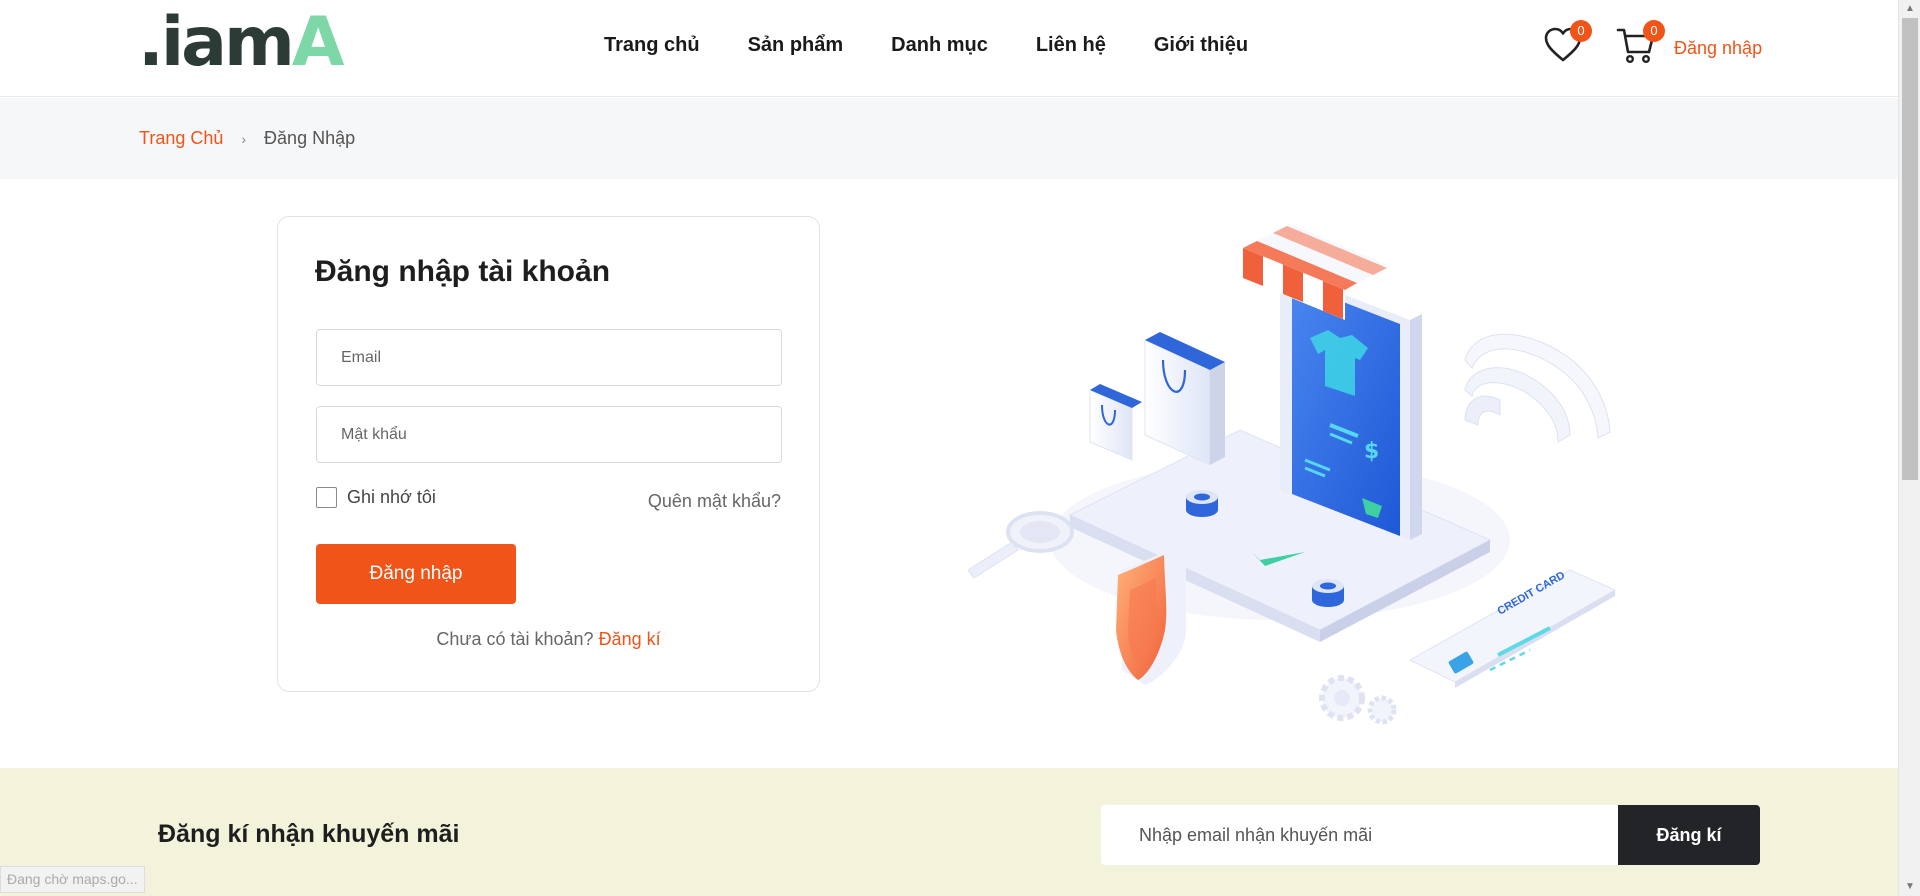  What do you see at coordinates (416, 574) in the screenshot?
I see `login-submit-button: Đăng nhập` at bounding box center [416, 574].